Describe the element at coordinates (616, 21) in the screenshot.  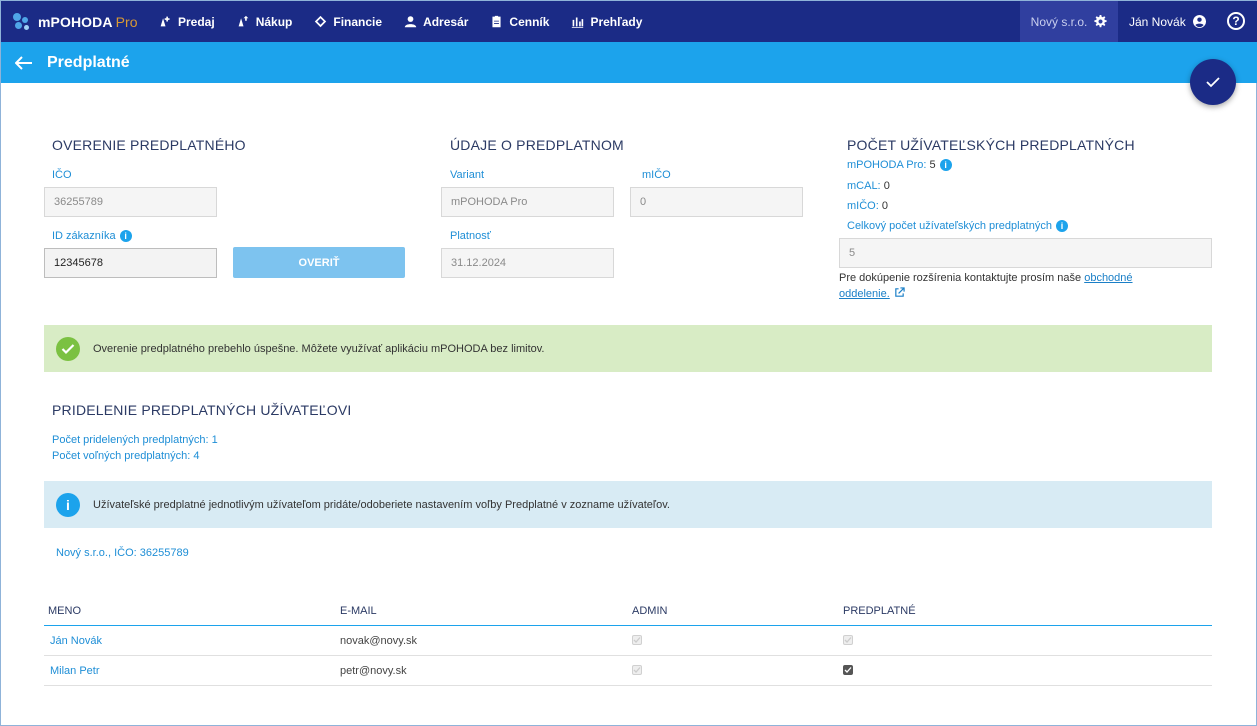
I see `nav-label: Prehľady` at that location.